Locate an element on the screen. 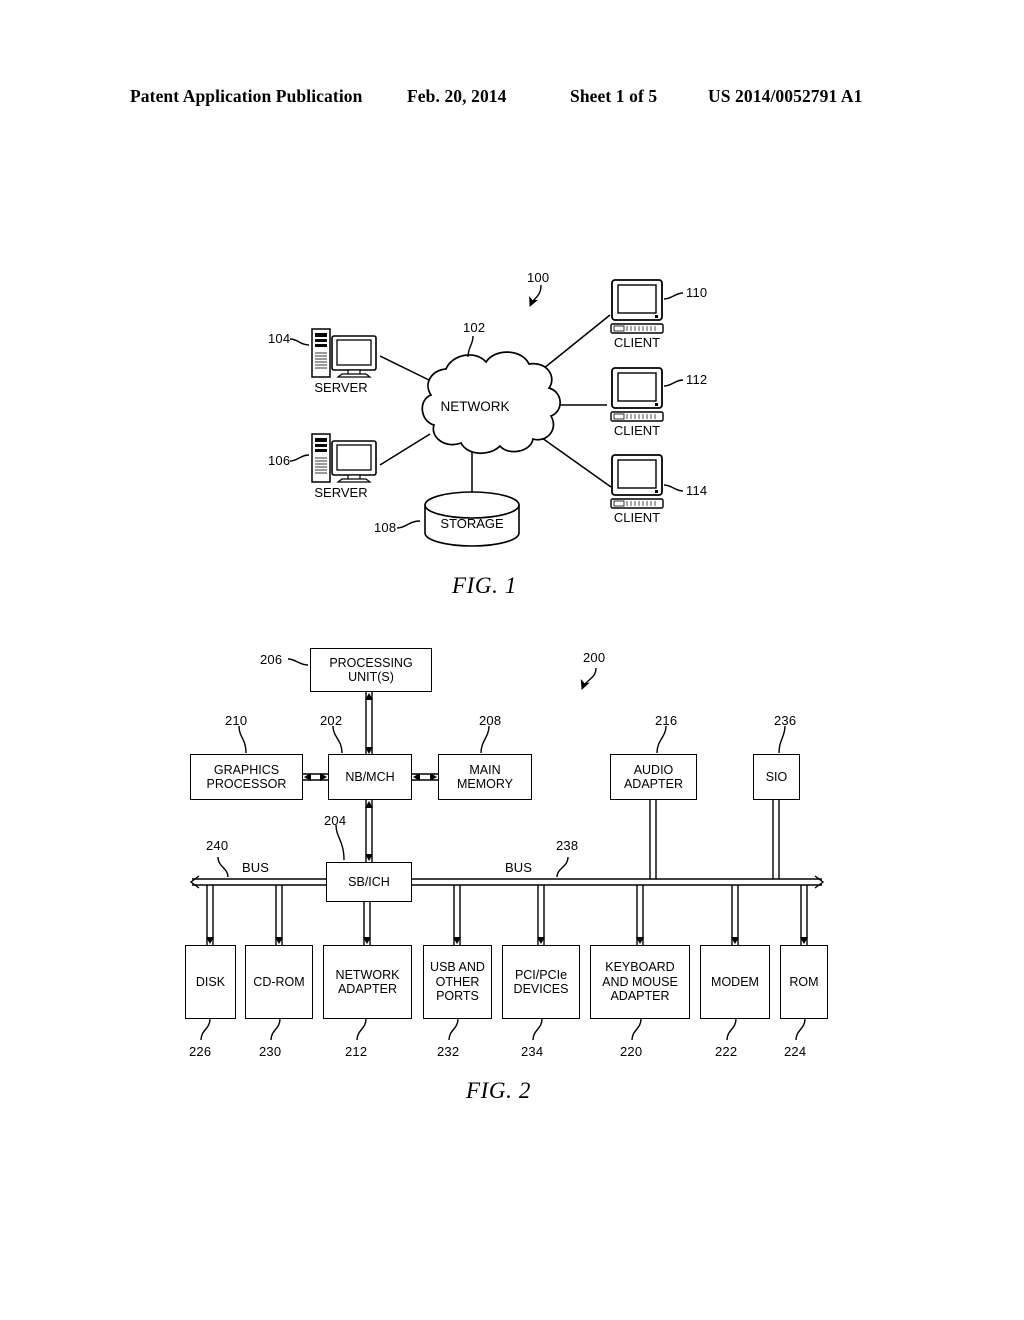 The image size is (1024, 1320). usb-ports-line1: USB AND is located at coordinates (457, 967).